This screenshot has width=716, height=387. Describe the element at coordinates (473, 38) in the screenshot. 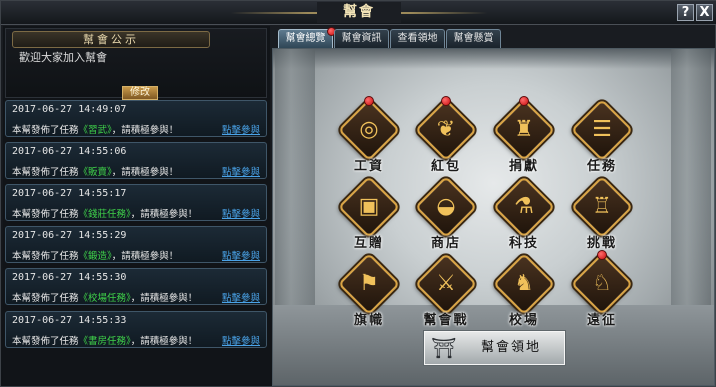

I see `tab-guild-bounty: 幫會懸賞` at that location.